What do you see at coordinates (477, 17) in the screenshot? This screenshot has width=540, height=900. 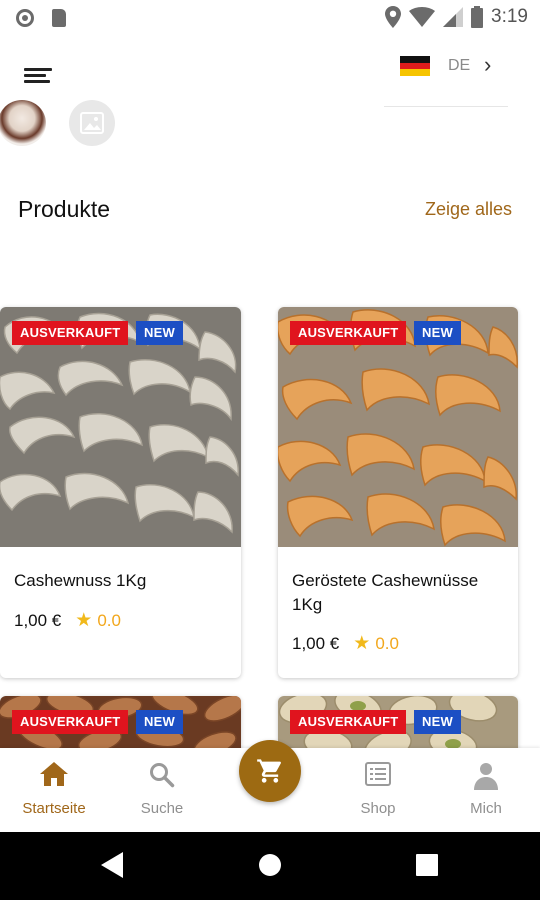 I see `battery-icon` at bounding box center [477, 17].